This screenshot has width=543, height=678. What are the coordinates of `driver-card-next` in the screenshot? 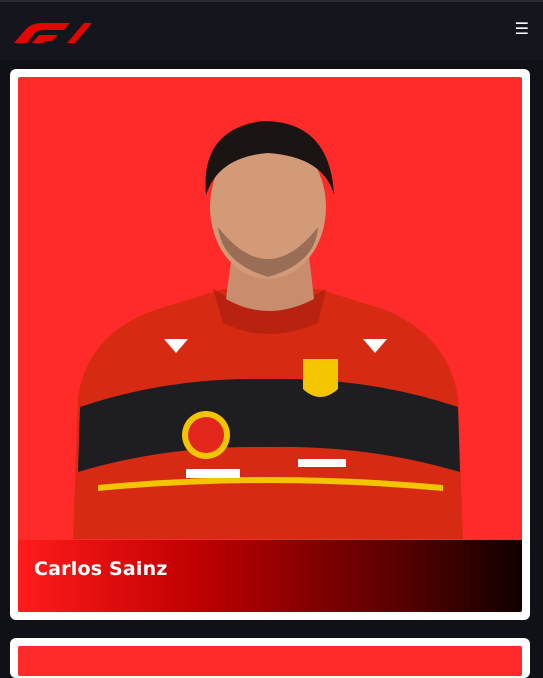 It's located at (270, 658).